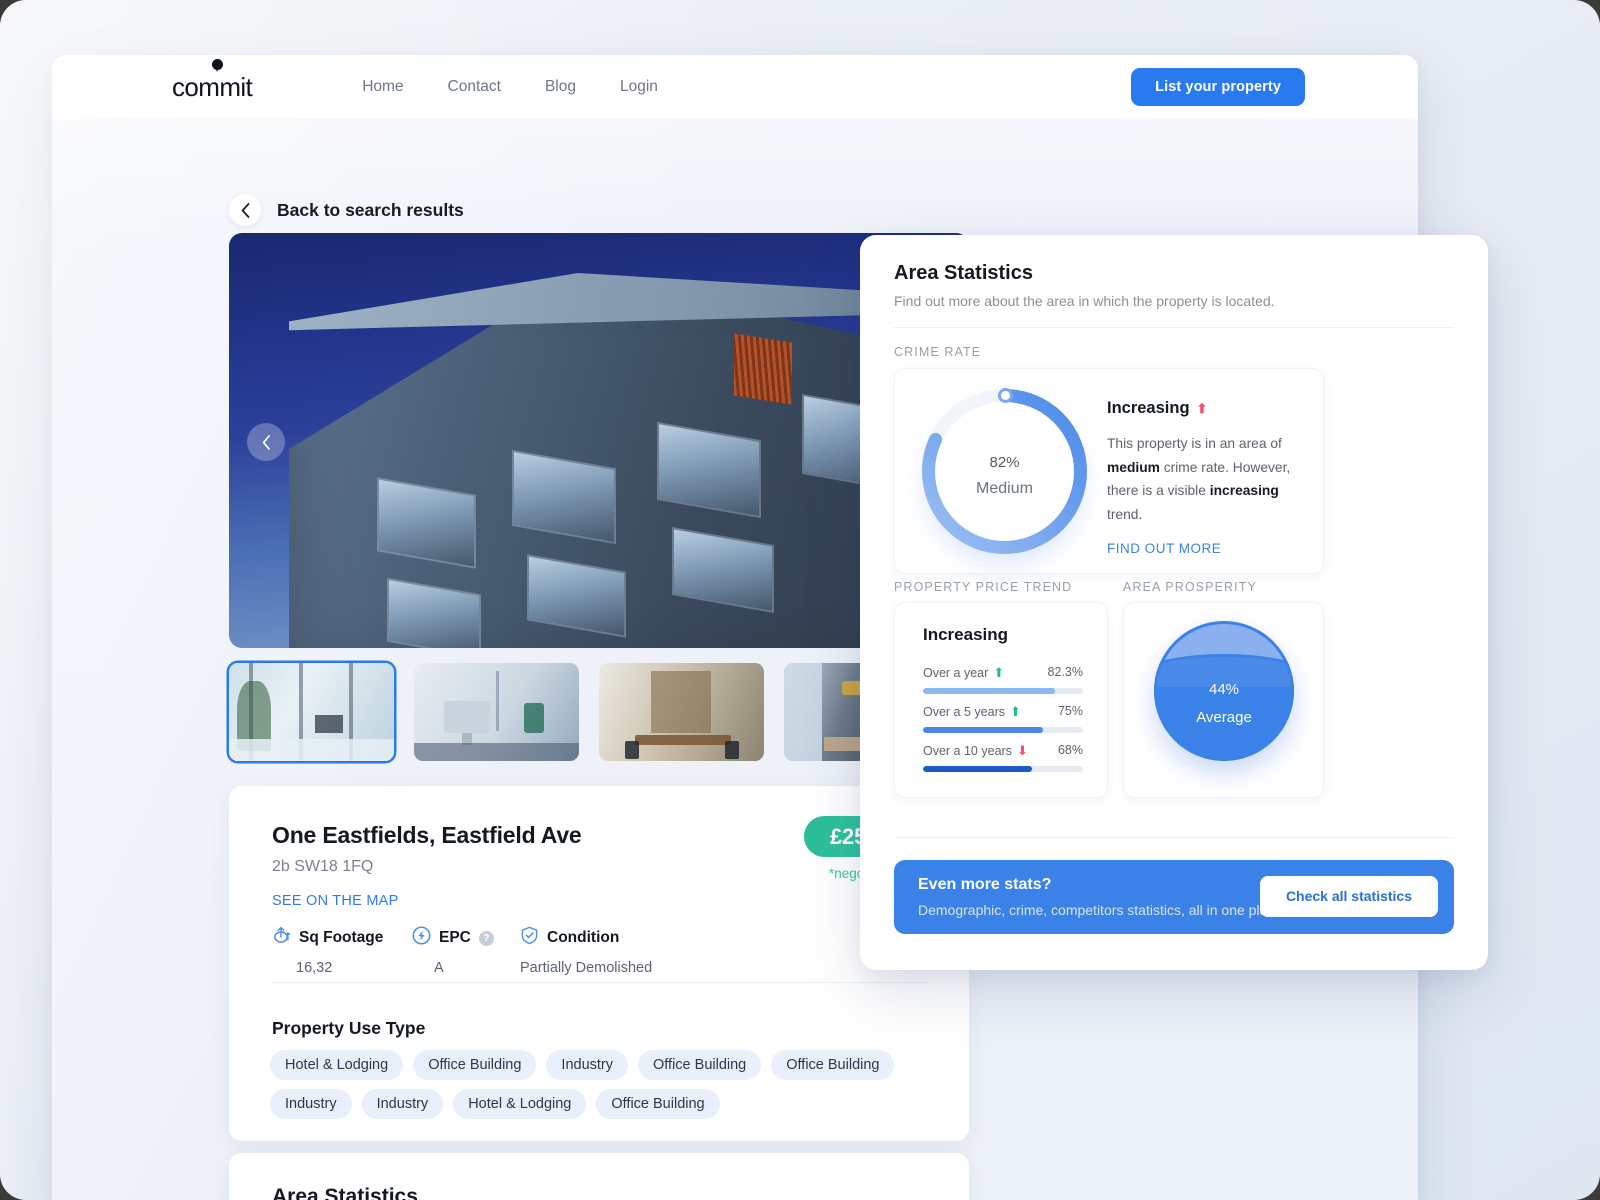  Describe the element at coordinates (1224, 717) in the screenshot. I see `prosperity-rating: Average` at that location.